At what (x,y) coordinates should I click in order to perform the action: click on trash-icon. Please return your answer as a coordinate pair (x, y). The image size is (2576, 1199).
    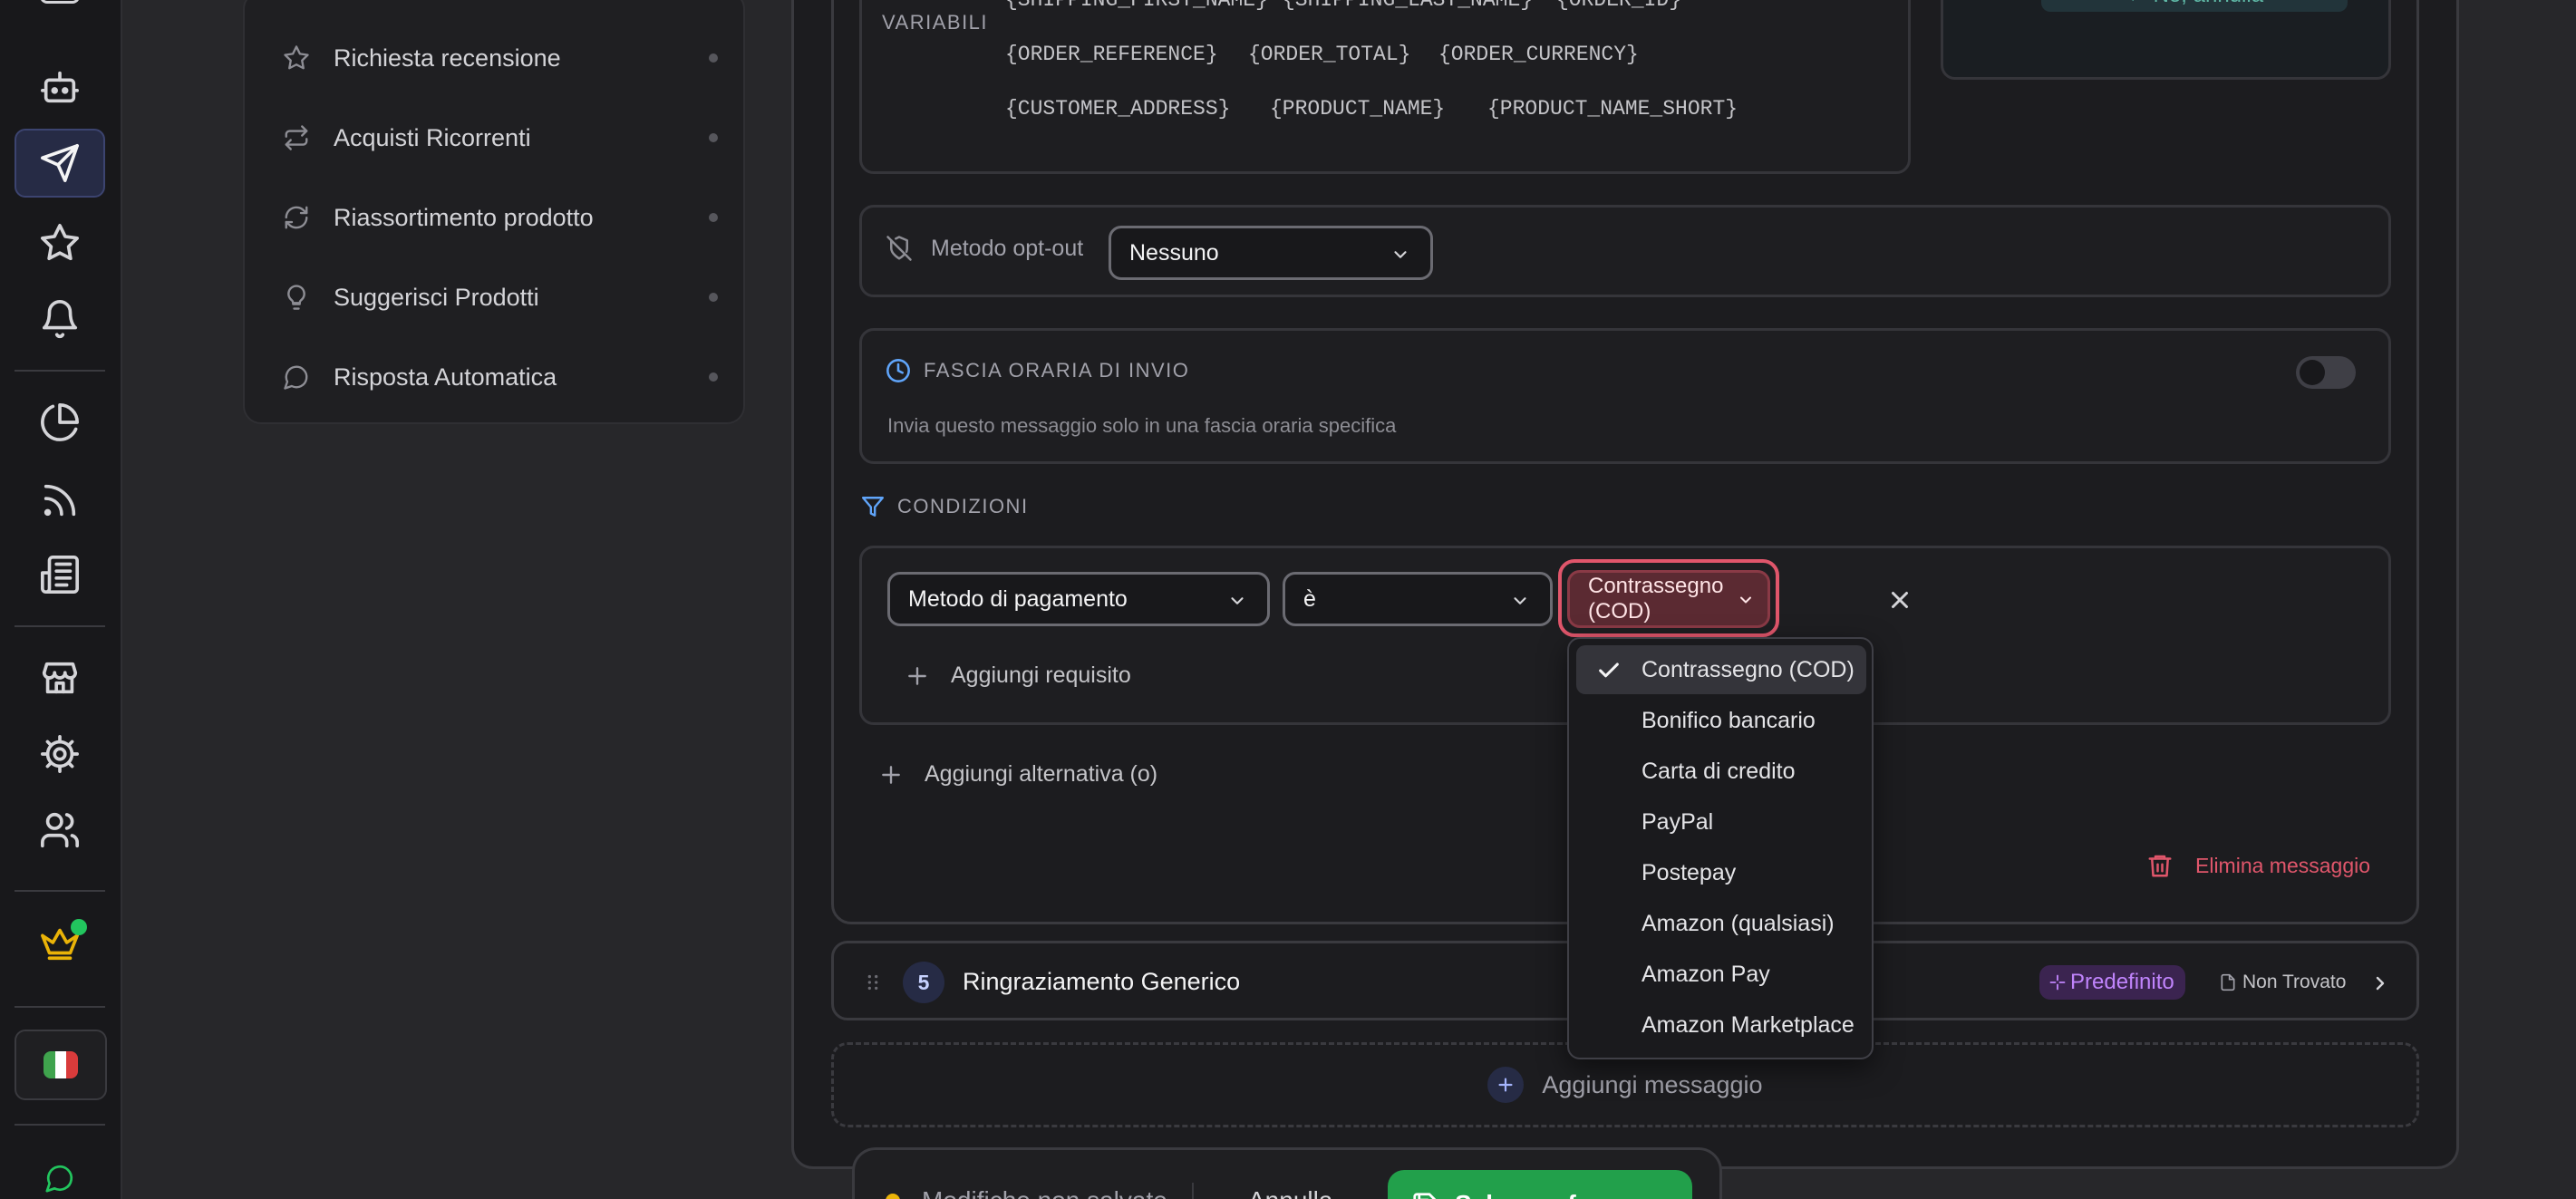
    Looking at the image, I should click on (2160, 866).